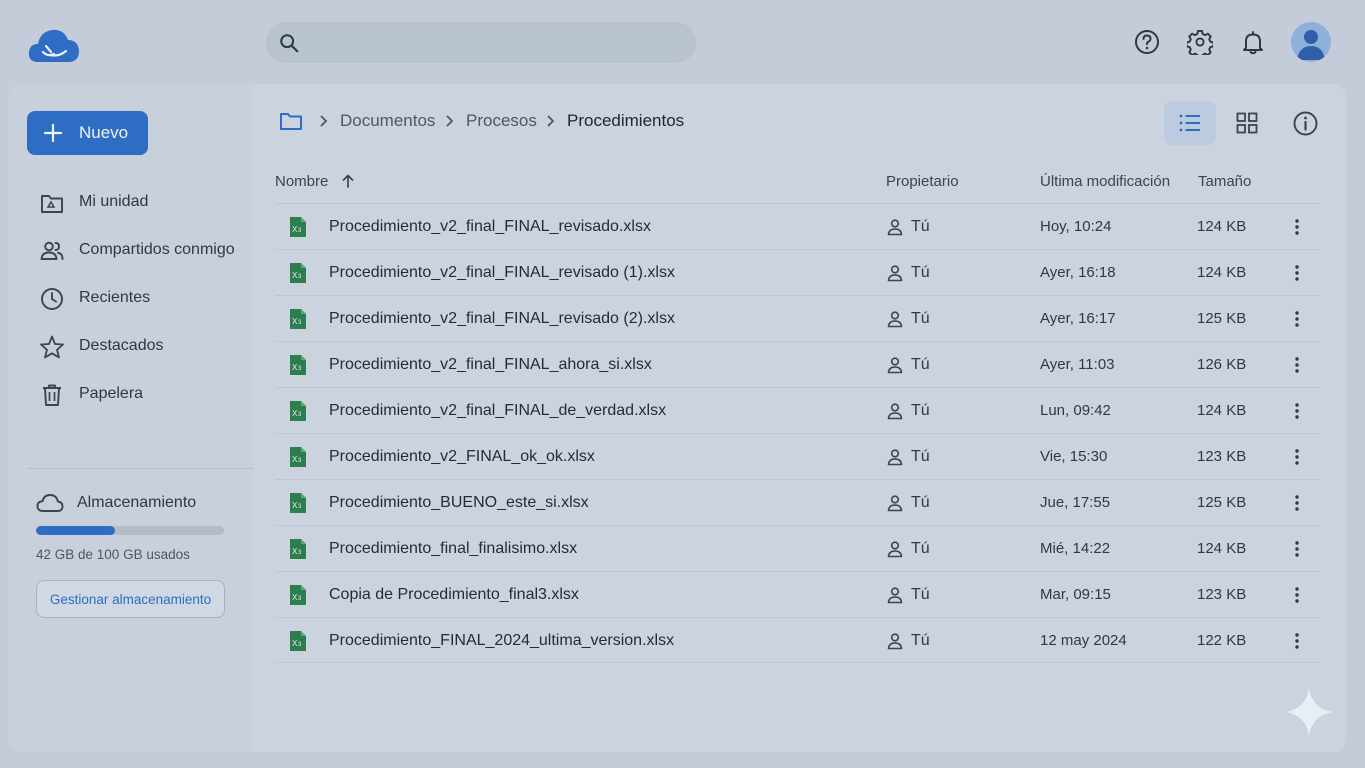  I want to click on file-modified: Ayer, 11:03, so click(1077, 364).